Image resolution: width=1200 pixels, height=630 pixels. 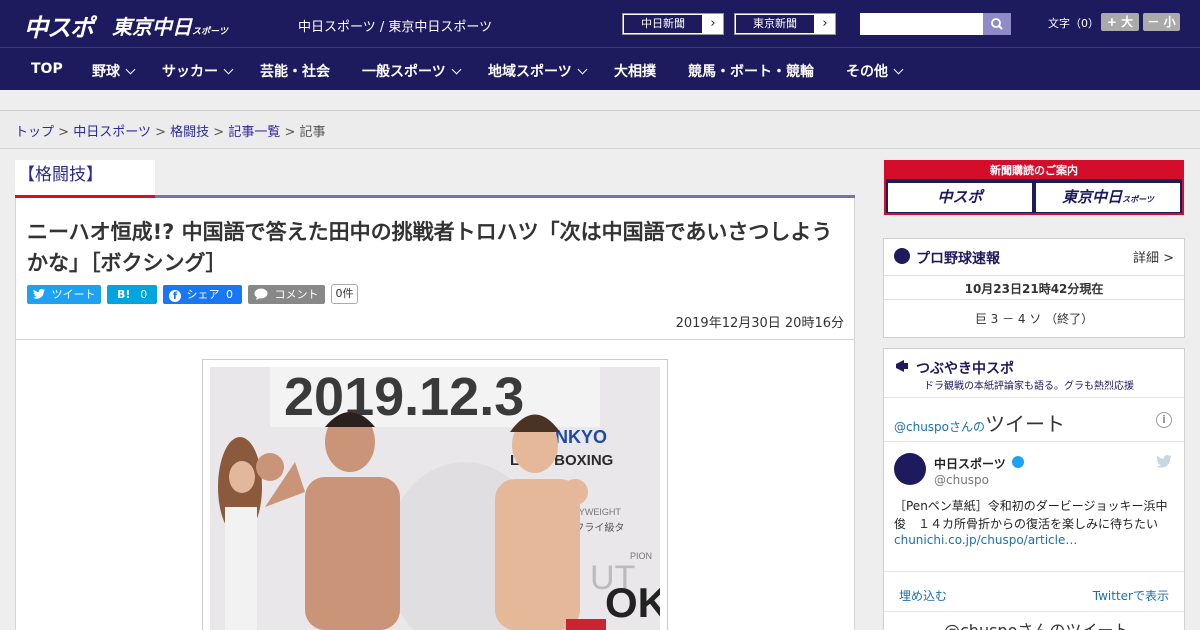 What do you see at coordinates (73, 294) in the screenshot?
I see `tweet-label: ツイート` at bounding box center [73, 294].